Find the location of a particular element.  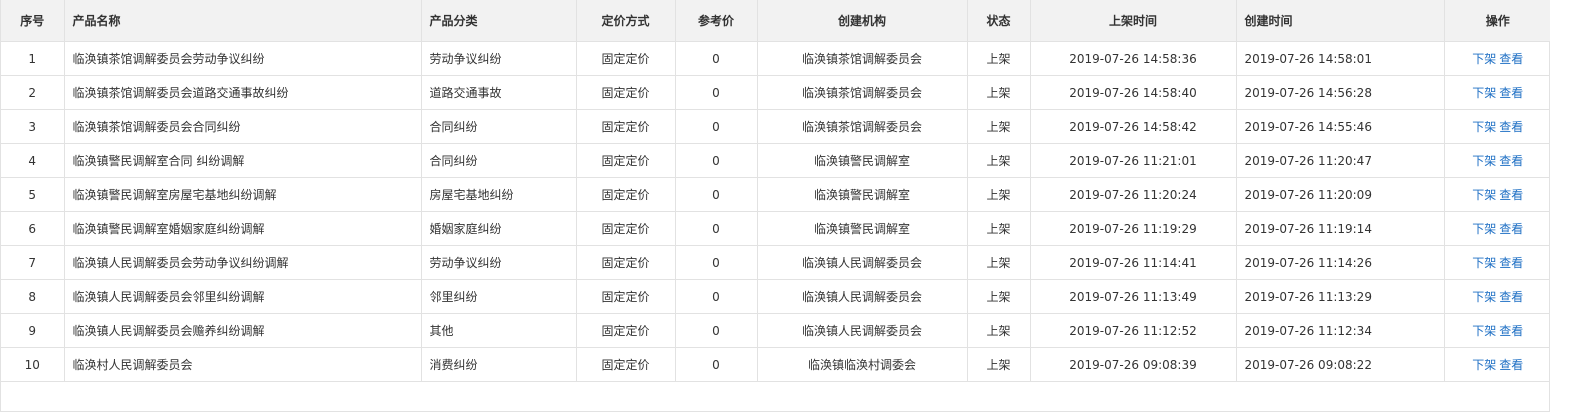

header-creating-organization: 创建机构 is located at coordinates (862, 21).